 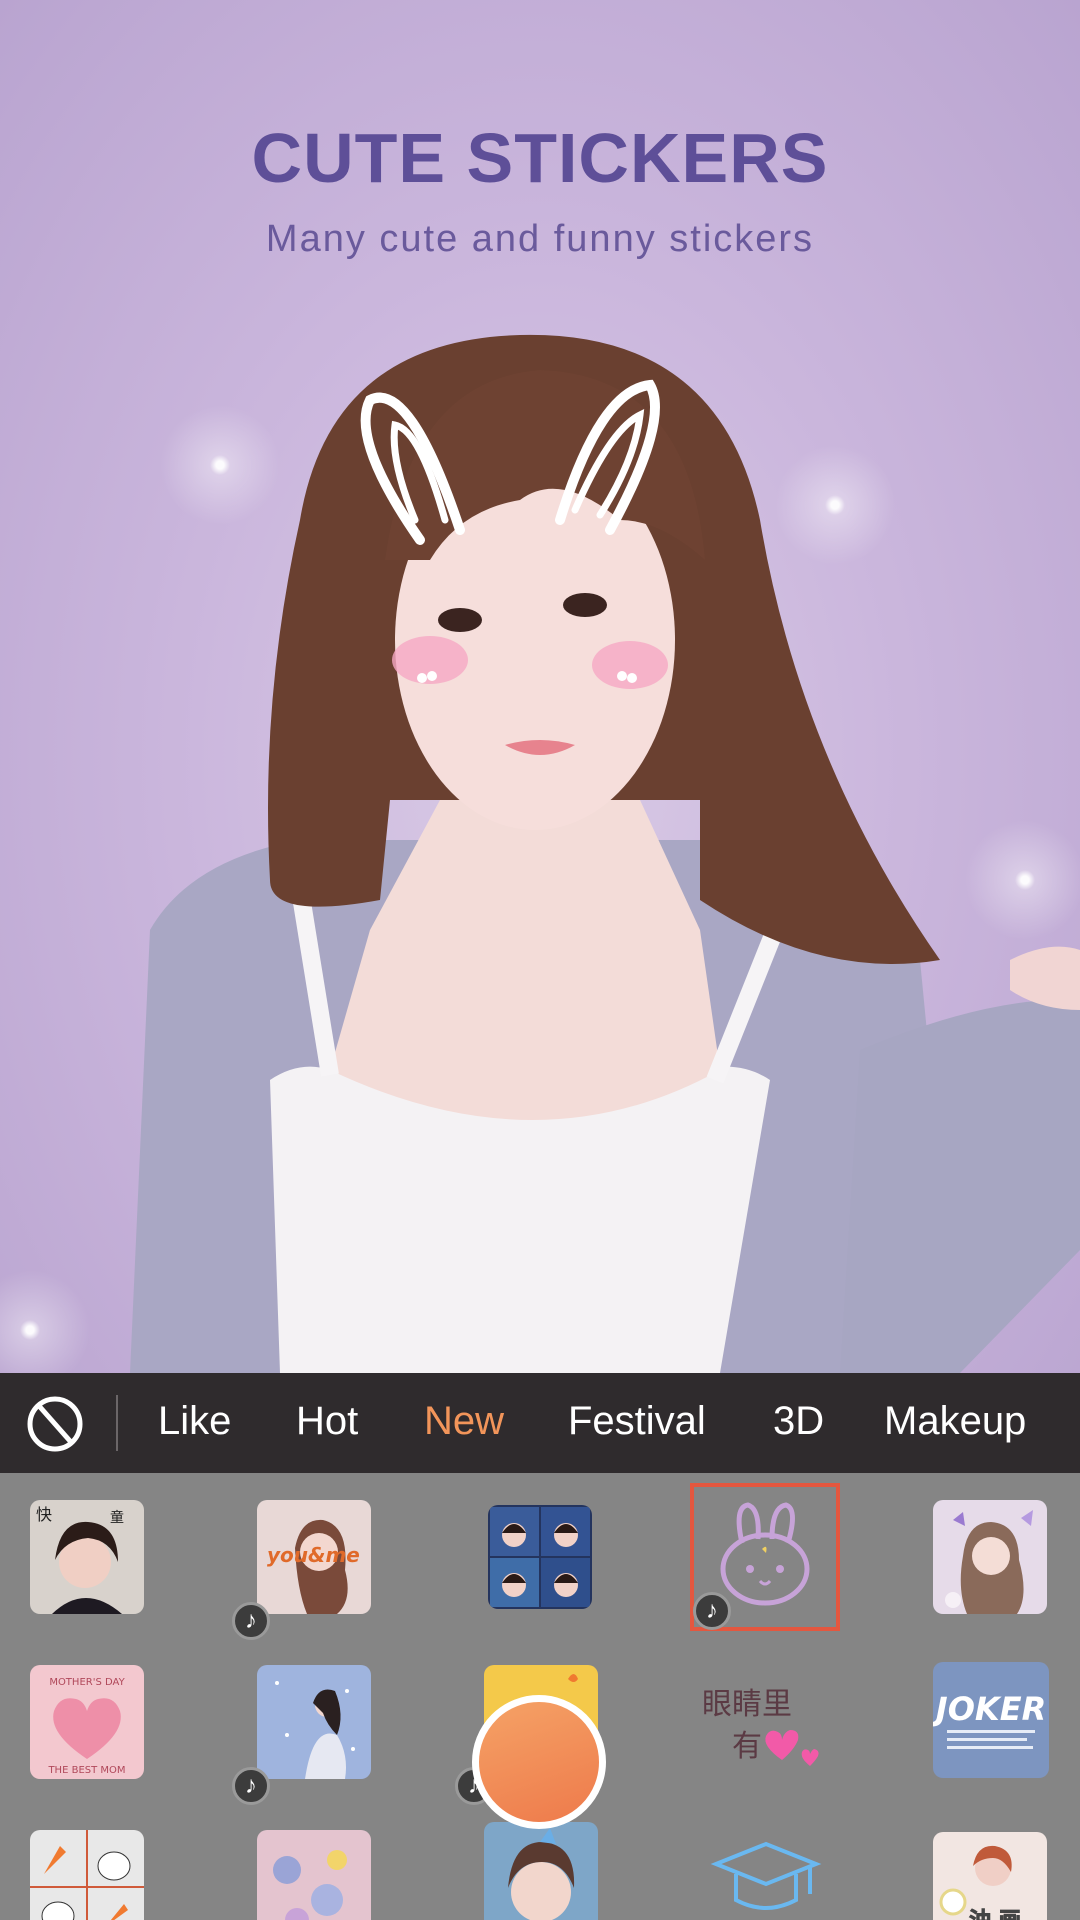 I want to click on sticker-collage-portrait: 快 童, so click(x=87, y=1557).